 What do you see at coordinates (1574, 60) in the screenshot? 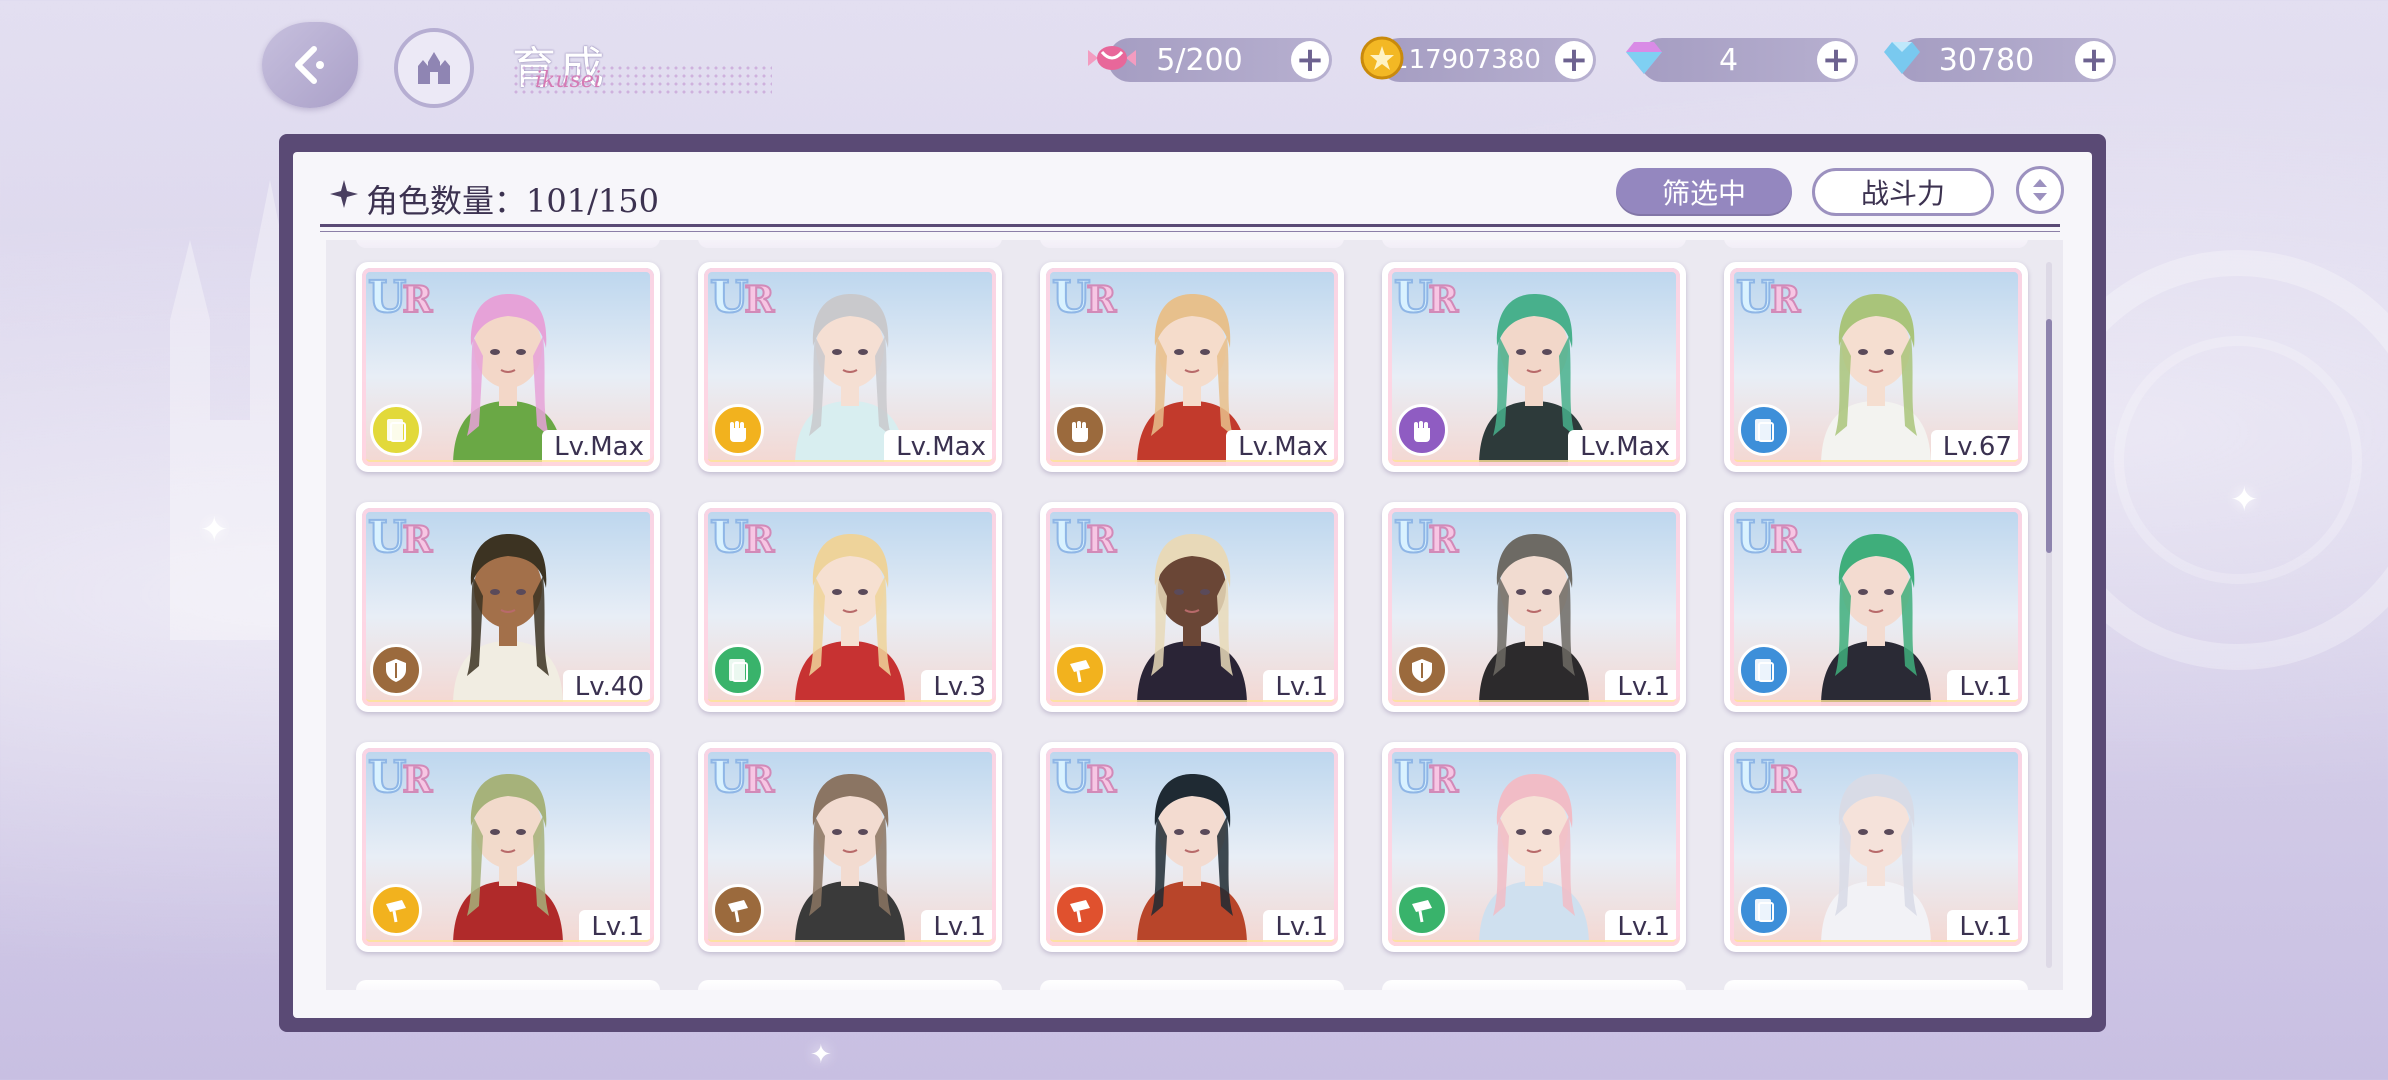
I see `add-gold-button: +` at bounding box center [1574, 60].